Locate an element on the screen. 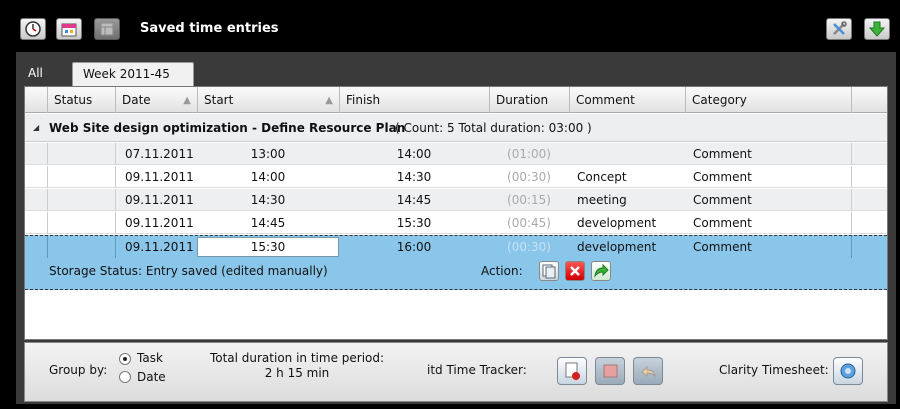  comment-cell: Concept is located at coordinates (602, 177).